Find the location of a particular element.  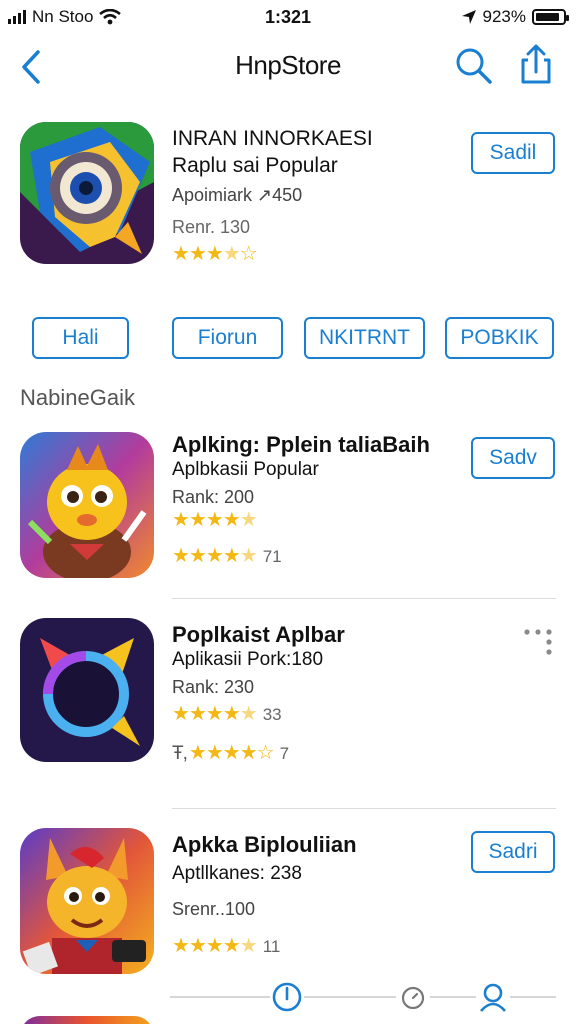

battery-icon is located at coordinates (550, 17).